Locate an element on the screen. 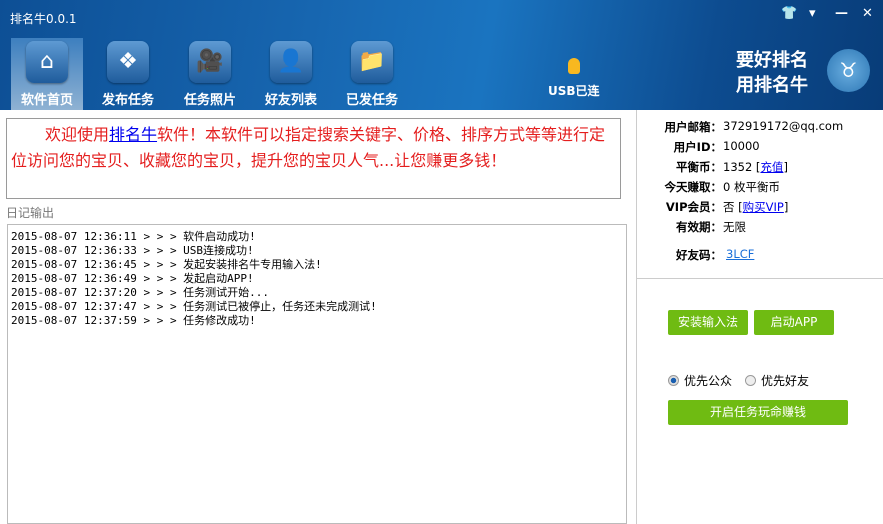 Image resolution: width=883 pixels, height=524 pixels. email-label: 用户邮箱： is located at coordinates (693, 127).